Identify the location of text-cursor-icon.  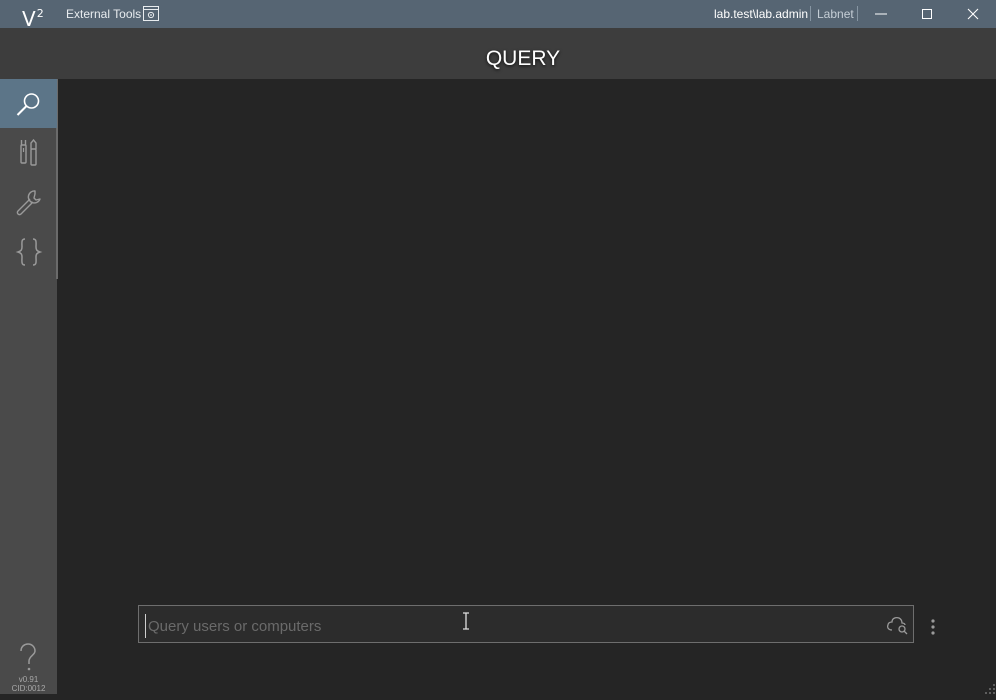
(466, 623).